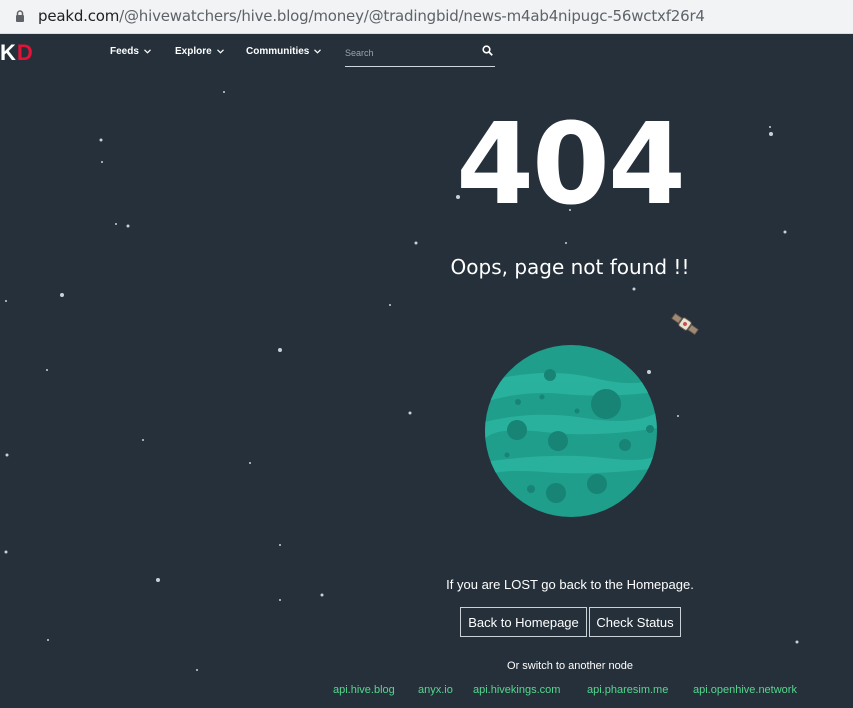  What do you see at coordinates (364, 690) in the screenshot?
I see `node-link-api-hive-blog: api.hive.blog` at bounding box center [364, 690].